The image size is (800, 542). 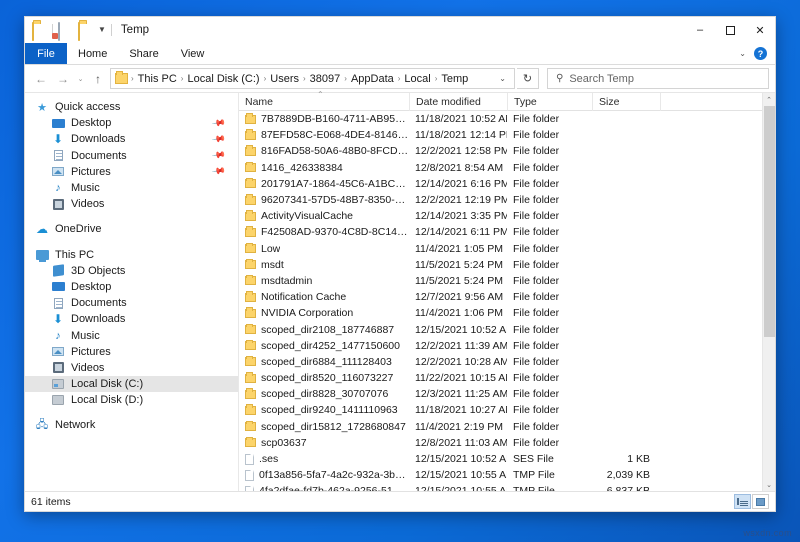 What do you see at coordinates (131, 172) in the screenshot?
I see `sidebar-item-pictures: Pictures 📌` at bounding box center [131, 172].